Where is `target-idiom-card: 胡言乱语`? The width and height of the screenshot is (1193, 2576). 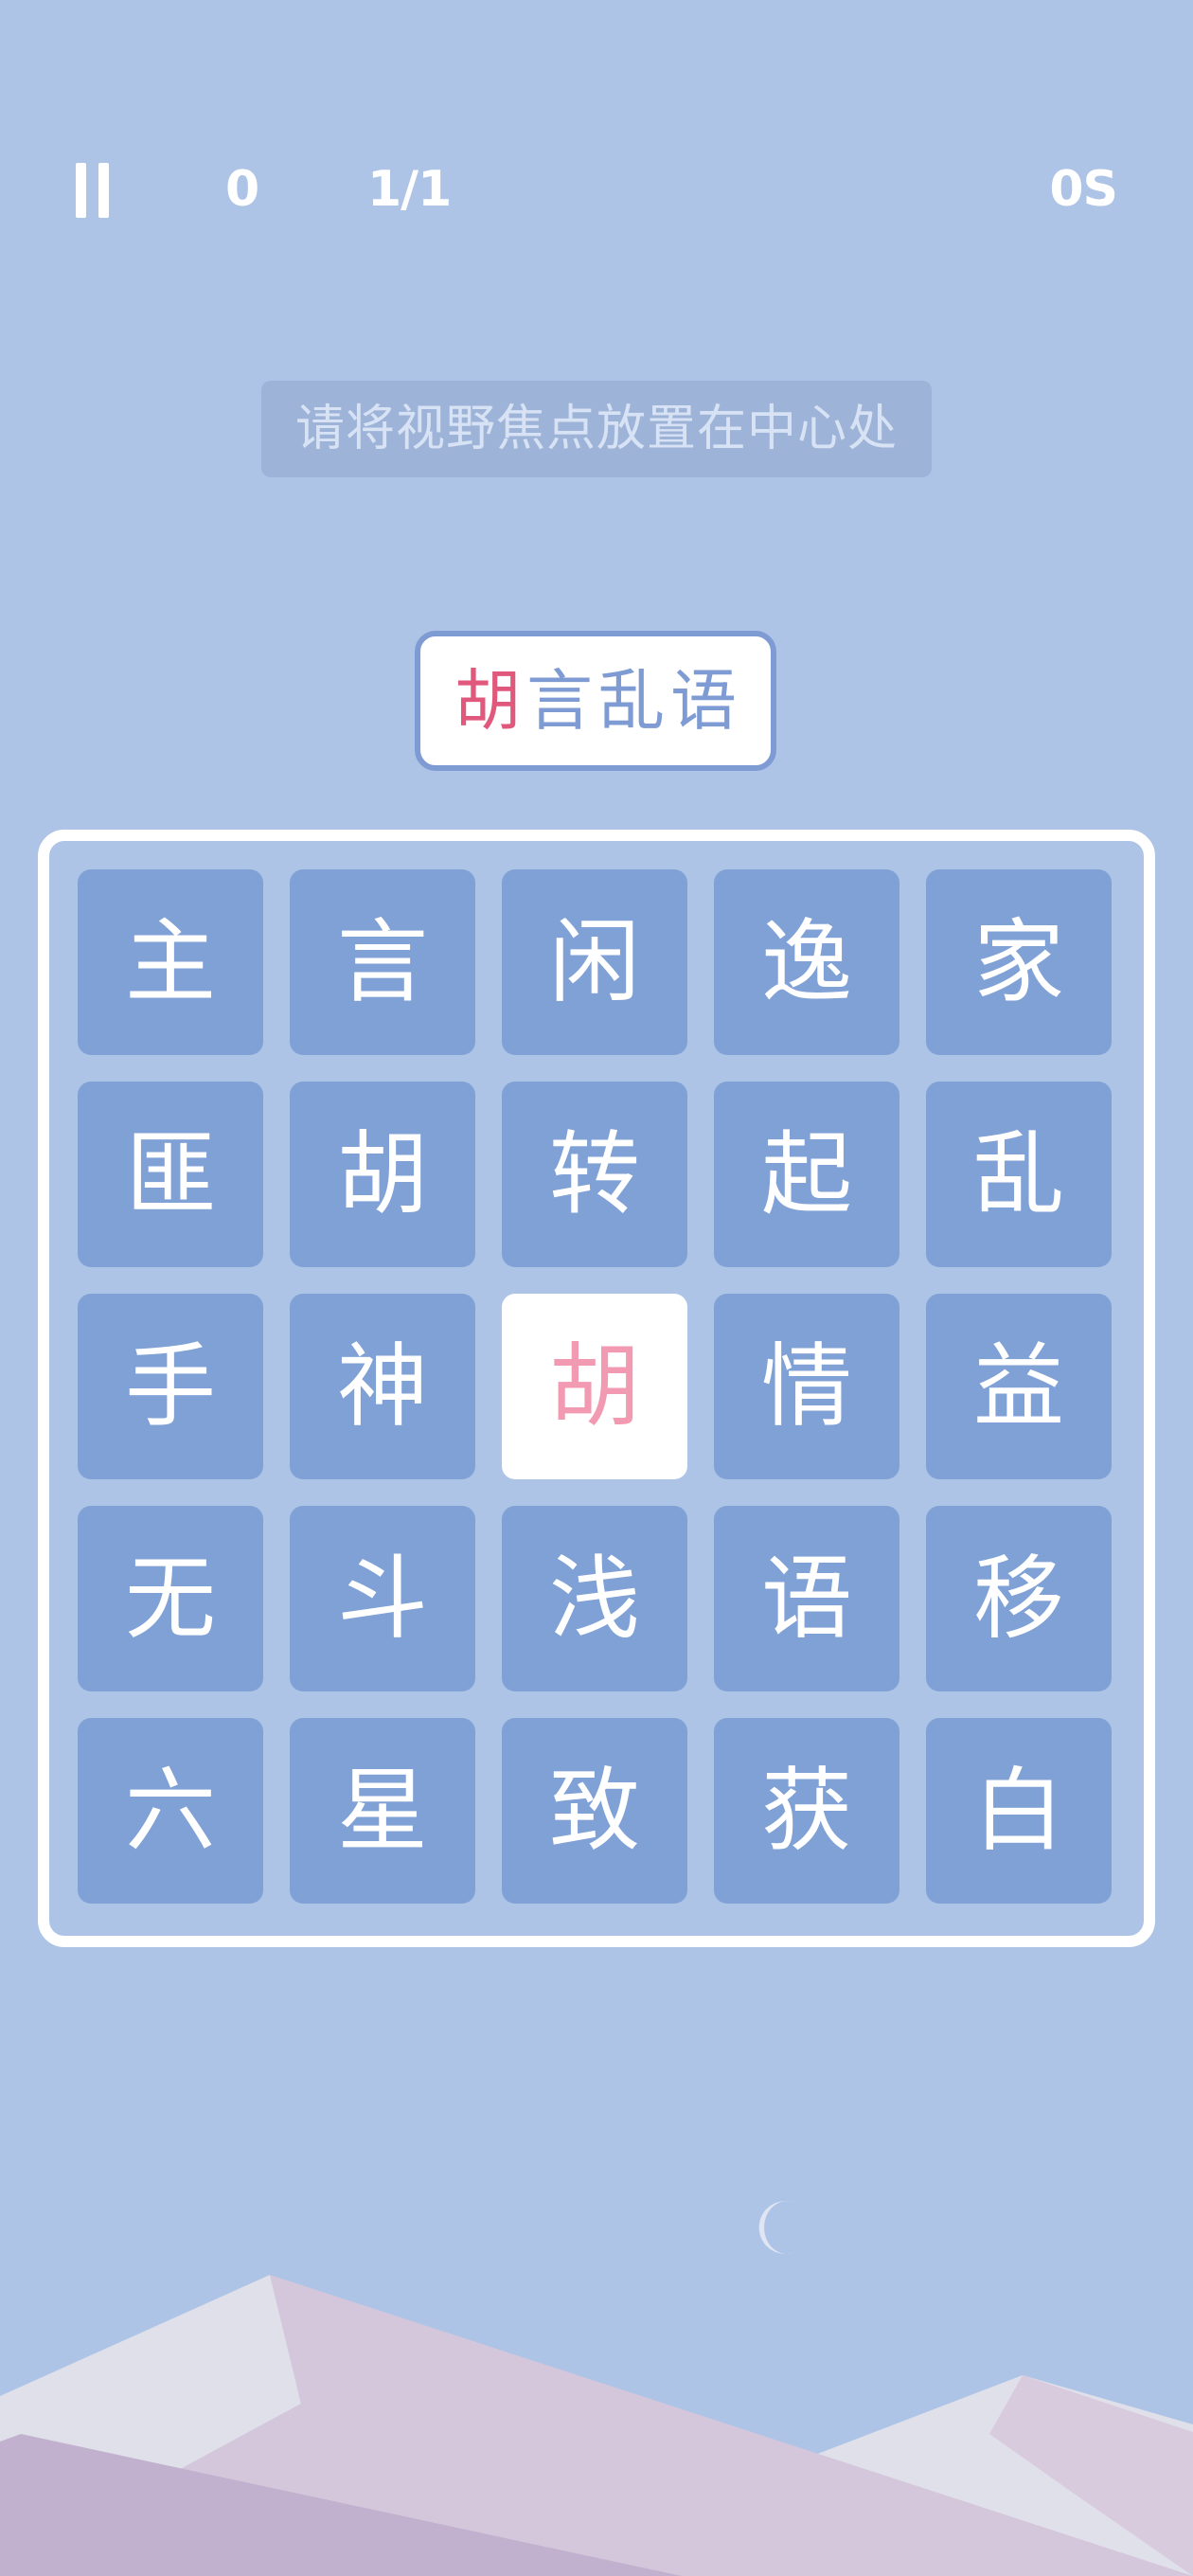 target-idiom-card: 胡言乱语 is located at coordinates (595, 701).